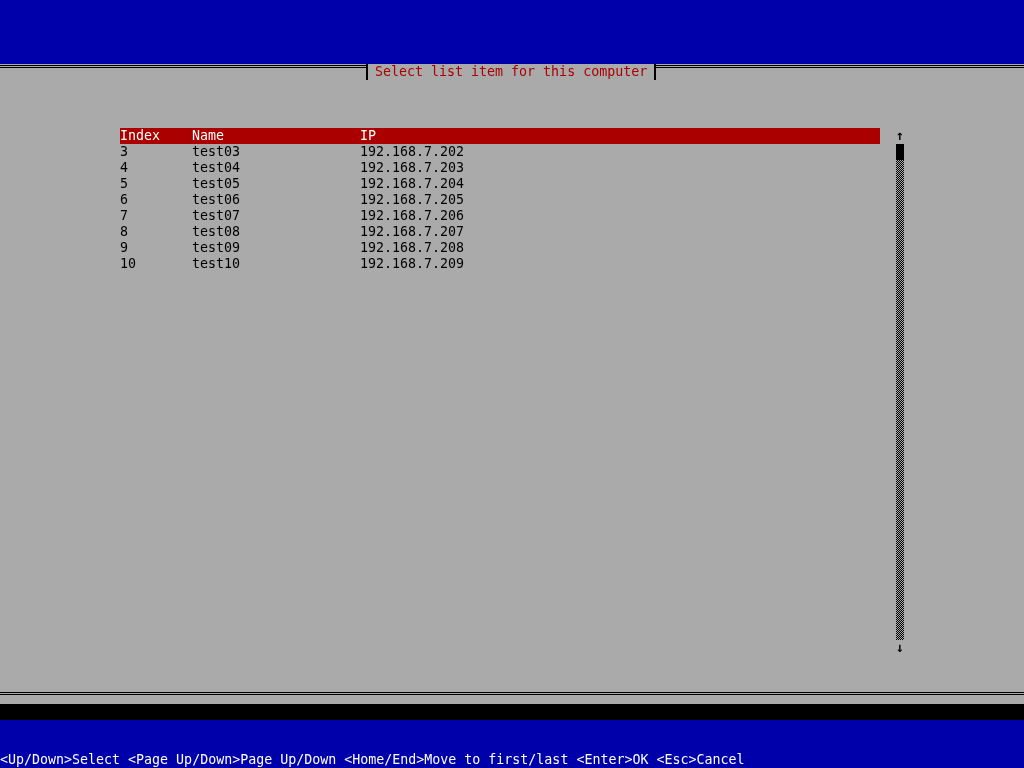 This screenshot has width=1024, height=768. I want to click on column-header: Index, so click(141, 136).